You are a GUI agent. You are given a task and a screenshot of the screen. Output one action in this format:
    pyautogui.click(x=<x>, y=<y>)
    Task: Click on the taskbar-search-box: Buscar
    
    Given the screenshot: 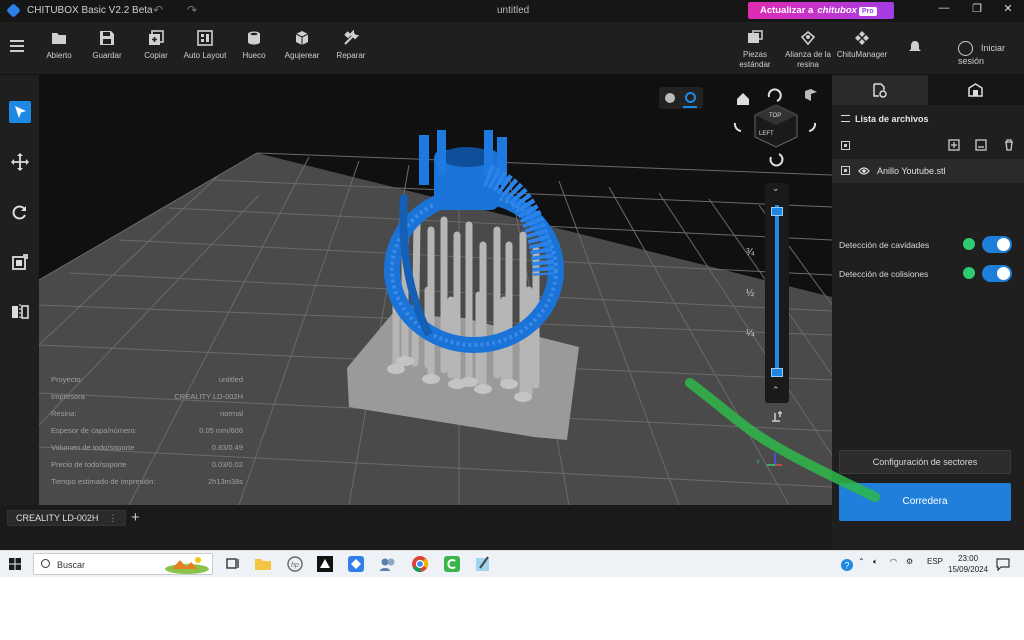 What is the action you would take?
    pyautogui.click(x=123, y=564)
    